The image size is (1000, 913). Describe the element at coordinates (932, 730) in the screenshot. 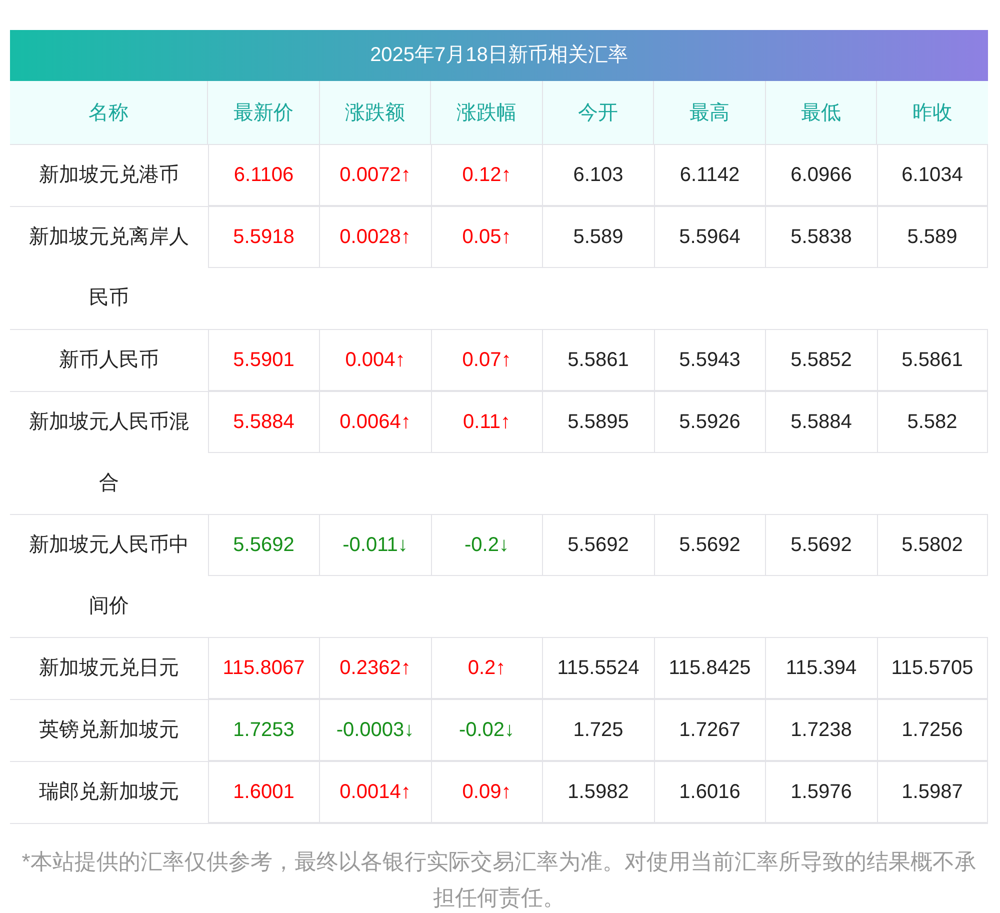

I see `table-cell: 1.7256` at that location.